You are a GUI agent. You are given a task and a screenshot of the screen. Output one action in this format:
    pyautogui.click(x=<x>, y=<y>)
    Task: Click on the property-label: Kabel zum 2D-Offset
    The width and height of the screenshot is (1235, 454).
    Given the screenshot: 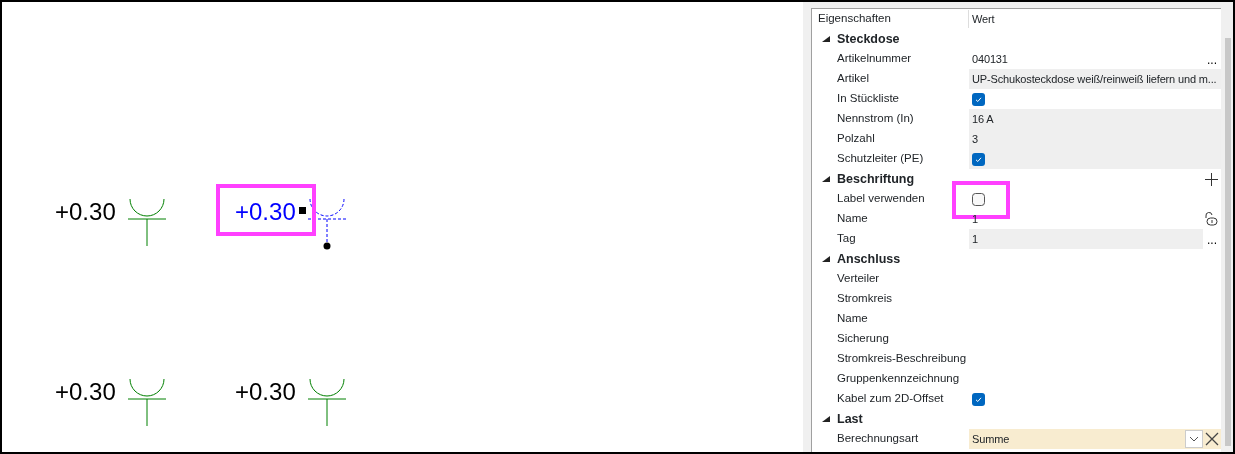 What is the action you would take?
    pyautogui.click(x=891, y=399)
    